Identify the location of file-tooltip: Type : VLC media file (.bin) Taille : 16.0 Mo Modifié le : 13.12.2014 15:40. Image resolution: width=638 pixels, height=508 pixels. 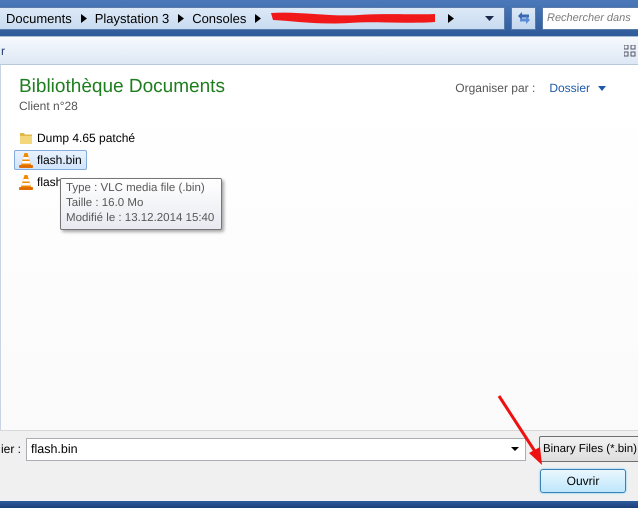
(141, 204).